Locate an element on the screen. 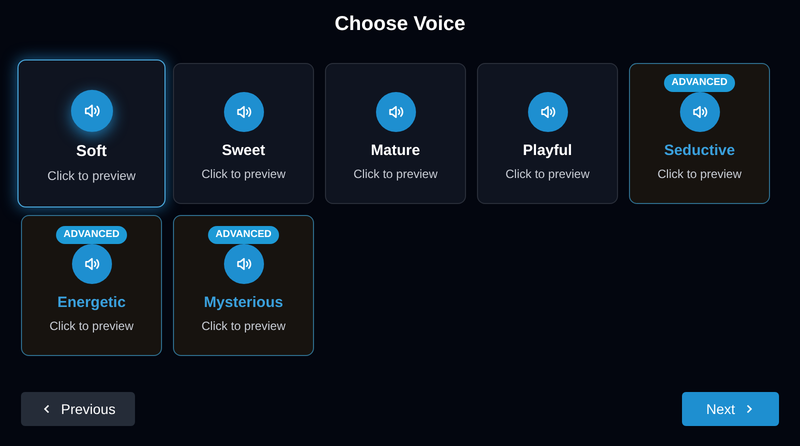 The image size is (800, 446). voice-name: Playful is located at coordinates (547, 151).